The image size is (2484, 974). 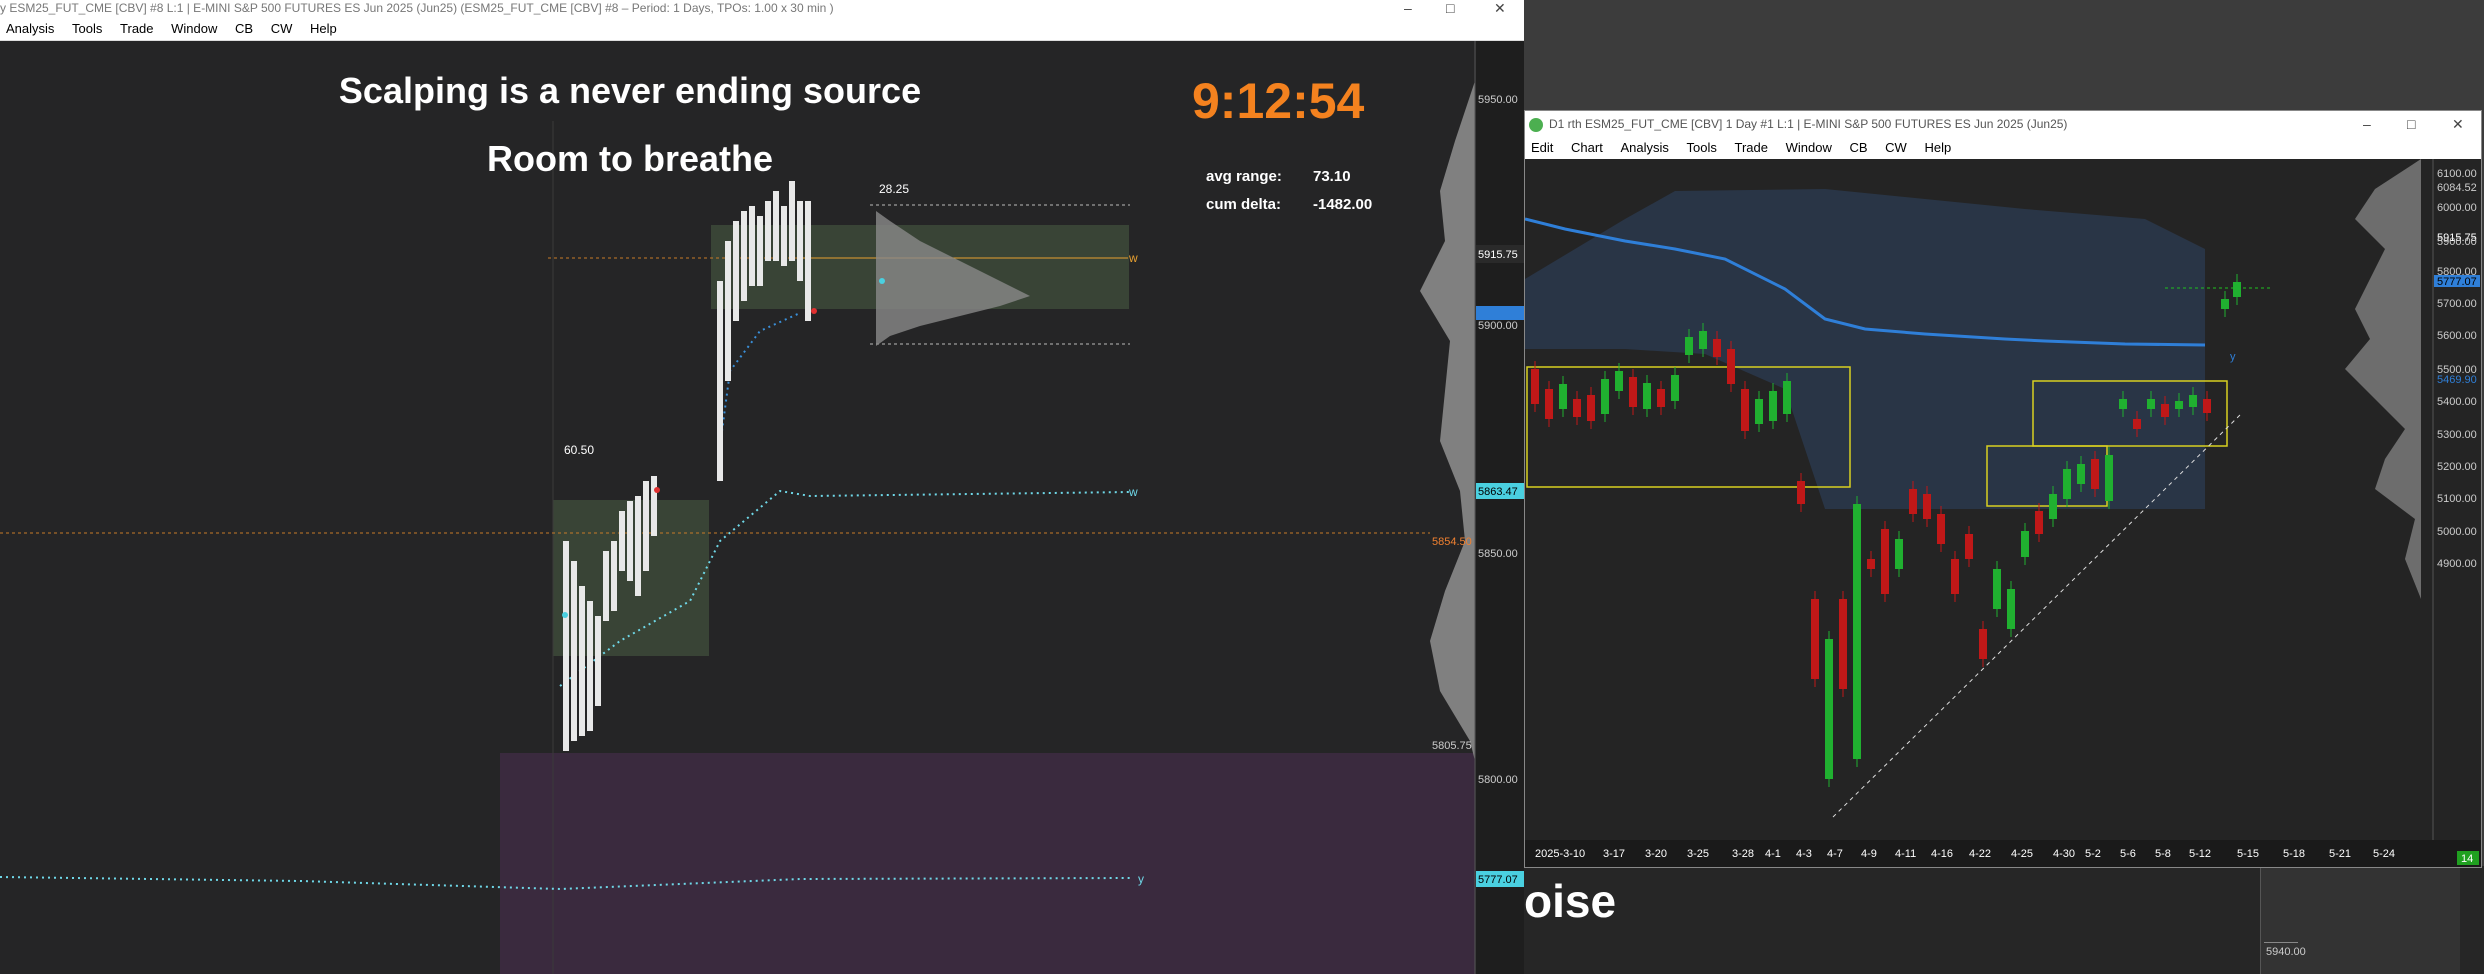 What do you see at coordinates (630, 90) in the screenshot?
I see `heading-primary: Scalping is a never ending source` at bounding box center [630, 90].